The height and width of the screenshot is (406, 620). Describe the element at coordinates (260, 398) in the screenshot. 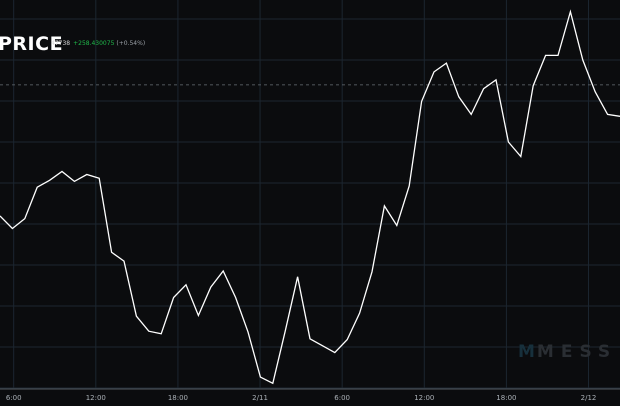

I see `x-tick-label: 2/11` at that location.